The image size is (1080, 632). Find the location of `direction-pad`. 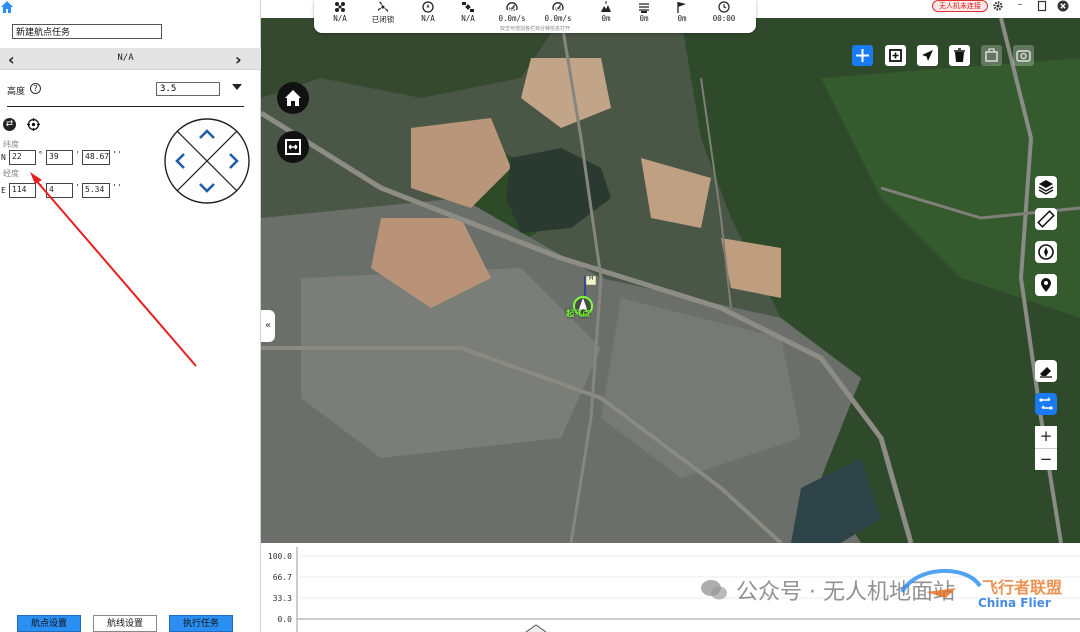

direction-pad is located at coordinates (207, 161).